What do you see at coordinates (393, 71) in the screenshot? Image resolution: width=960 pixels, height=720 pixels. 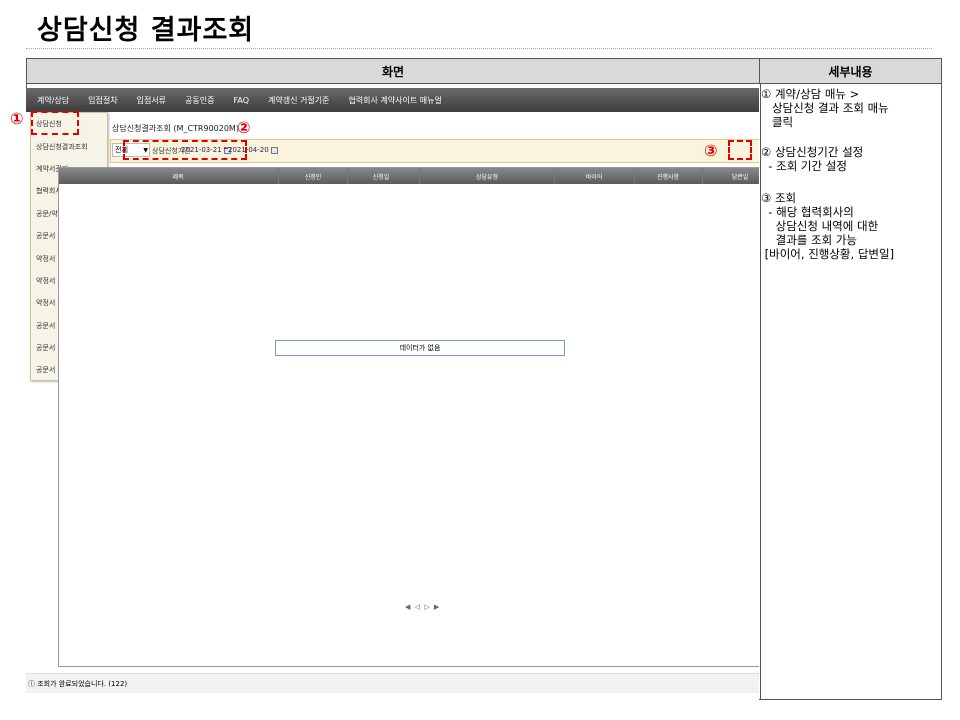 I see `screen-column-header: 화면` at bounding box center [393, 71].